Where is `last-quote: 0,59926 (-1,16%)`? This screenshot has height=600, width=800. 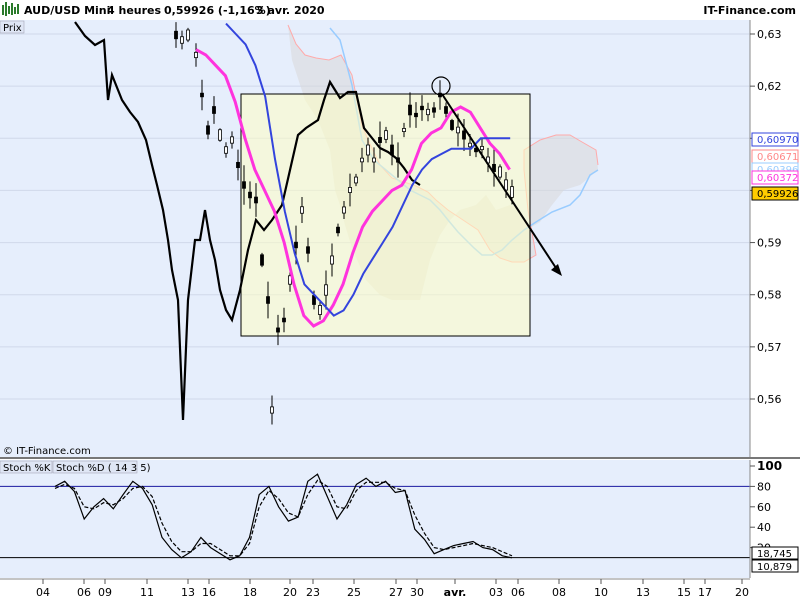 last-quote: 0,59926 (-1,16%) is located at coordinates (217, 10).